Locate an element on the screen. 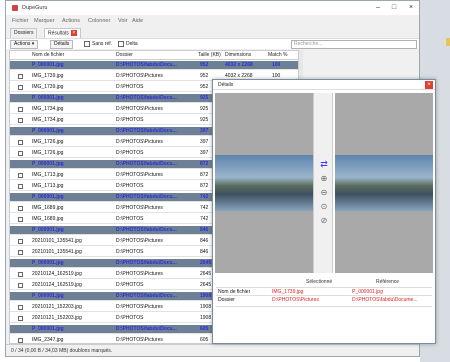 This screenshot has height=362, width=450. close-icon: × is located at coordinates (411, 8).